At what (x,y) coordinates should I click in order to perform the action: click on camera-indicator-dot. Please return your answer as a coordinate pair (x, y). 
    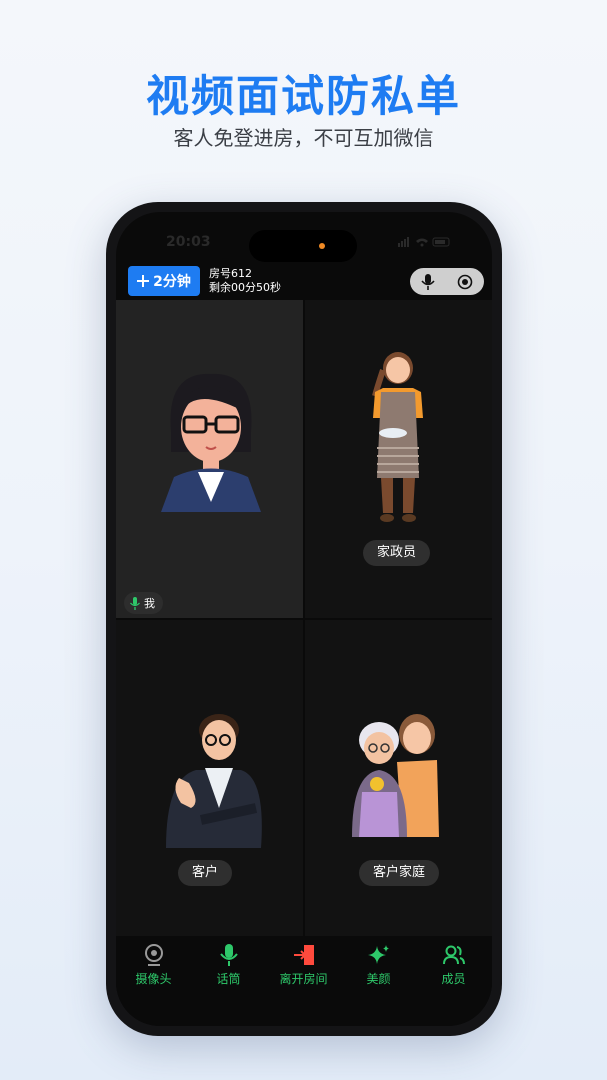
    Looking at the image, I should click on (322, 246).